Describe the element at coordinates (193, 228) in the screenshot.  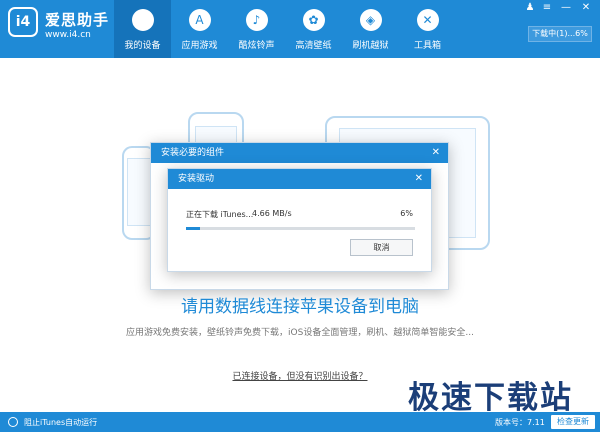
I see `progress-fill` at that location.